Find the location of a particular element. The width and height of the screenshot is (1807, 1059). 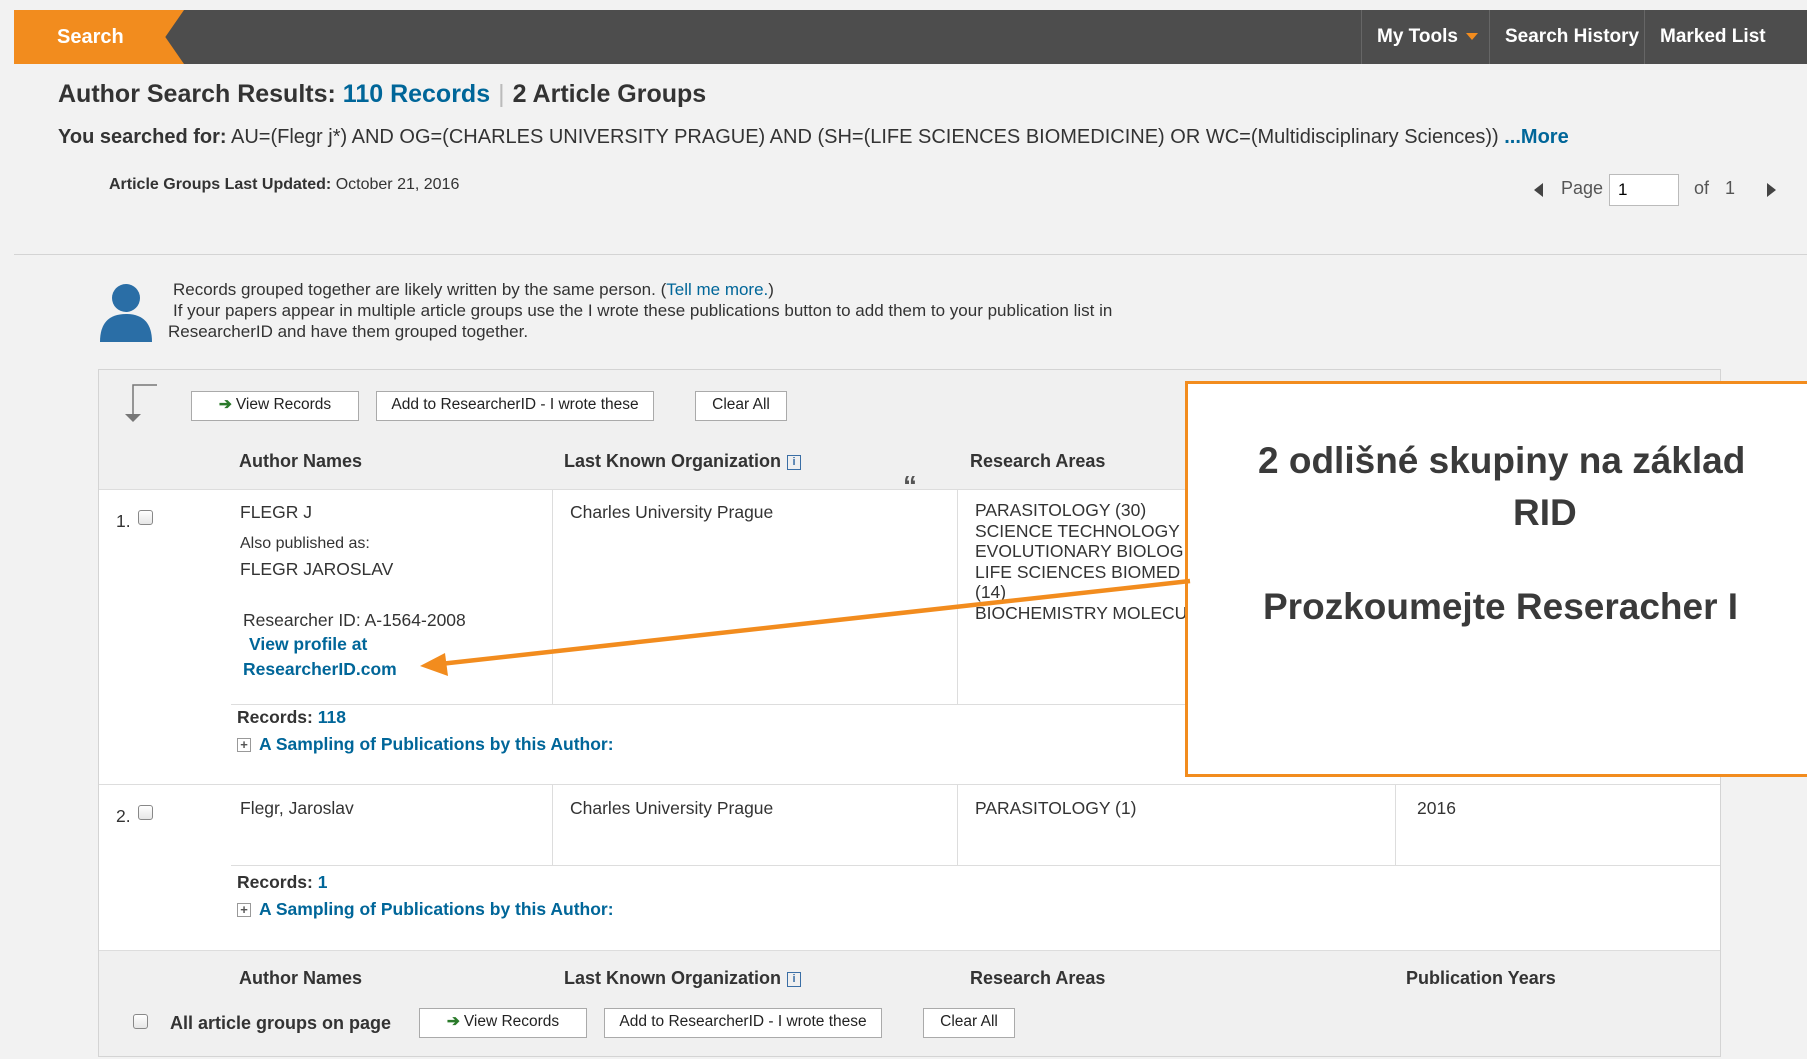

next-page-icon is located at coordinates (1771, 190).